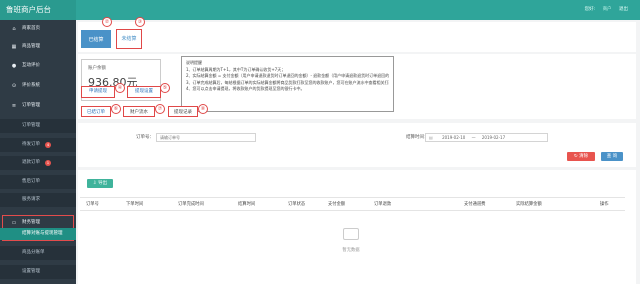 The height and width of the screenshot is (284, 640). I want to click on sidebar-sub-split: 商品分账单, so click(38, 253).